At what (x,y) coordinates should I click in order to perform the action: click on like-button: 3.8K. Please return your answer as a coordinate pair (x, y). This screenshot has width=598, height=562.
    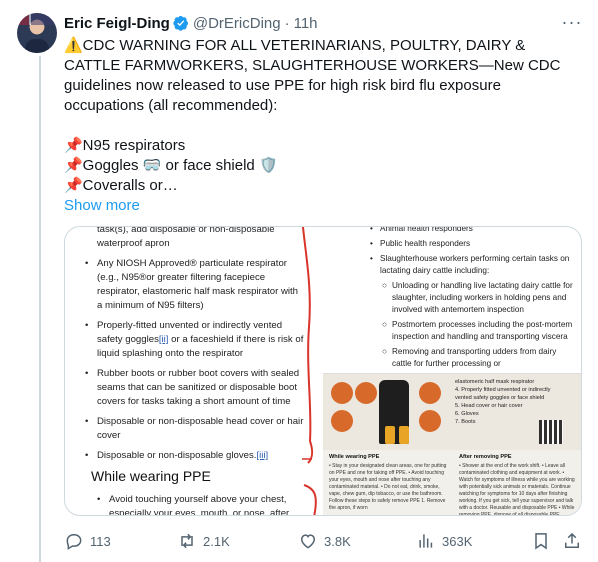
    Looking at the image, I should click on (324, 541).